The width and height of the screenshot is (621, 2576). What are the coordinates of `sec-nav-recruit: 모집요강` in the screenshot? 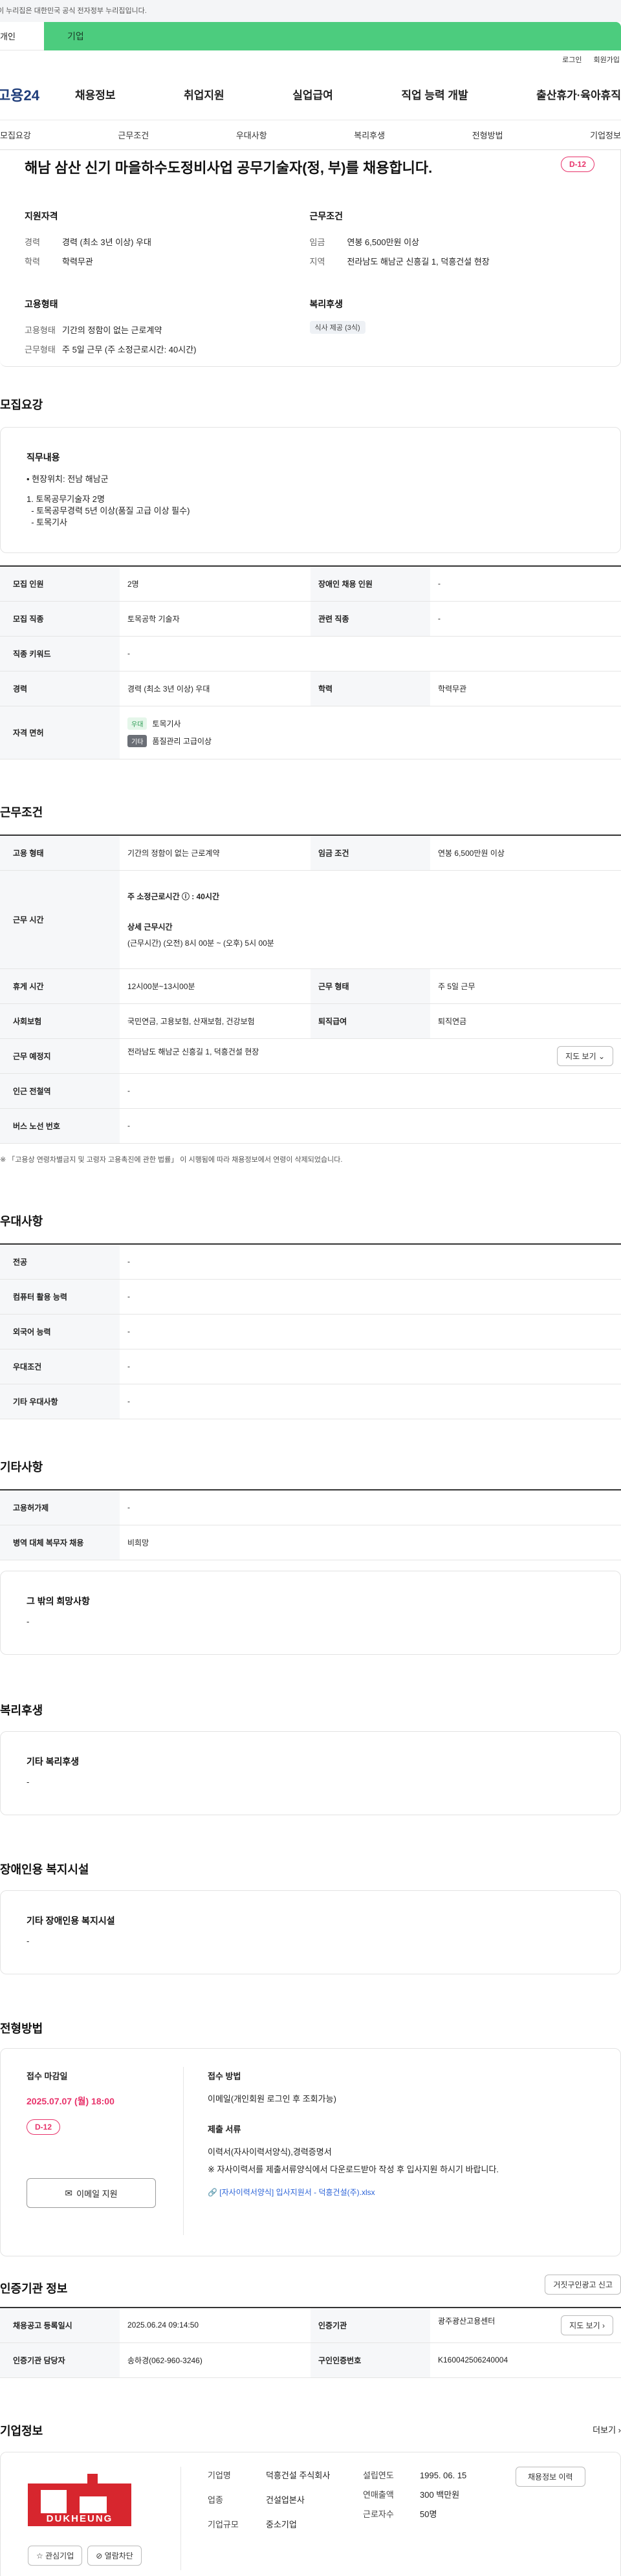 It's located at (15, 135).